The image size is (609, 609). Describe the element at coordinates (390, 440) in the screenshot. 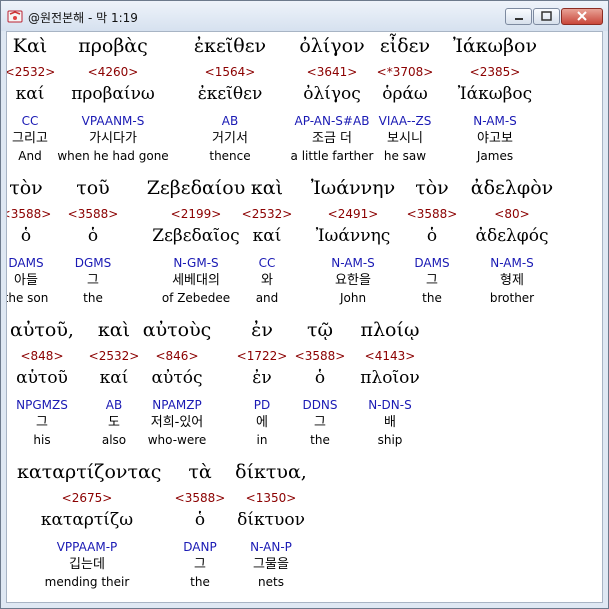

I see `english-gloss: ship` at that location.